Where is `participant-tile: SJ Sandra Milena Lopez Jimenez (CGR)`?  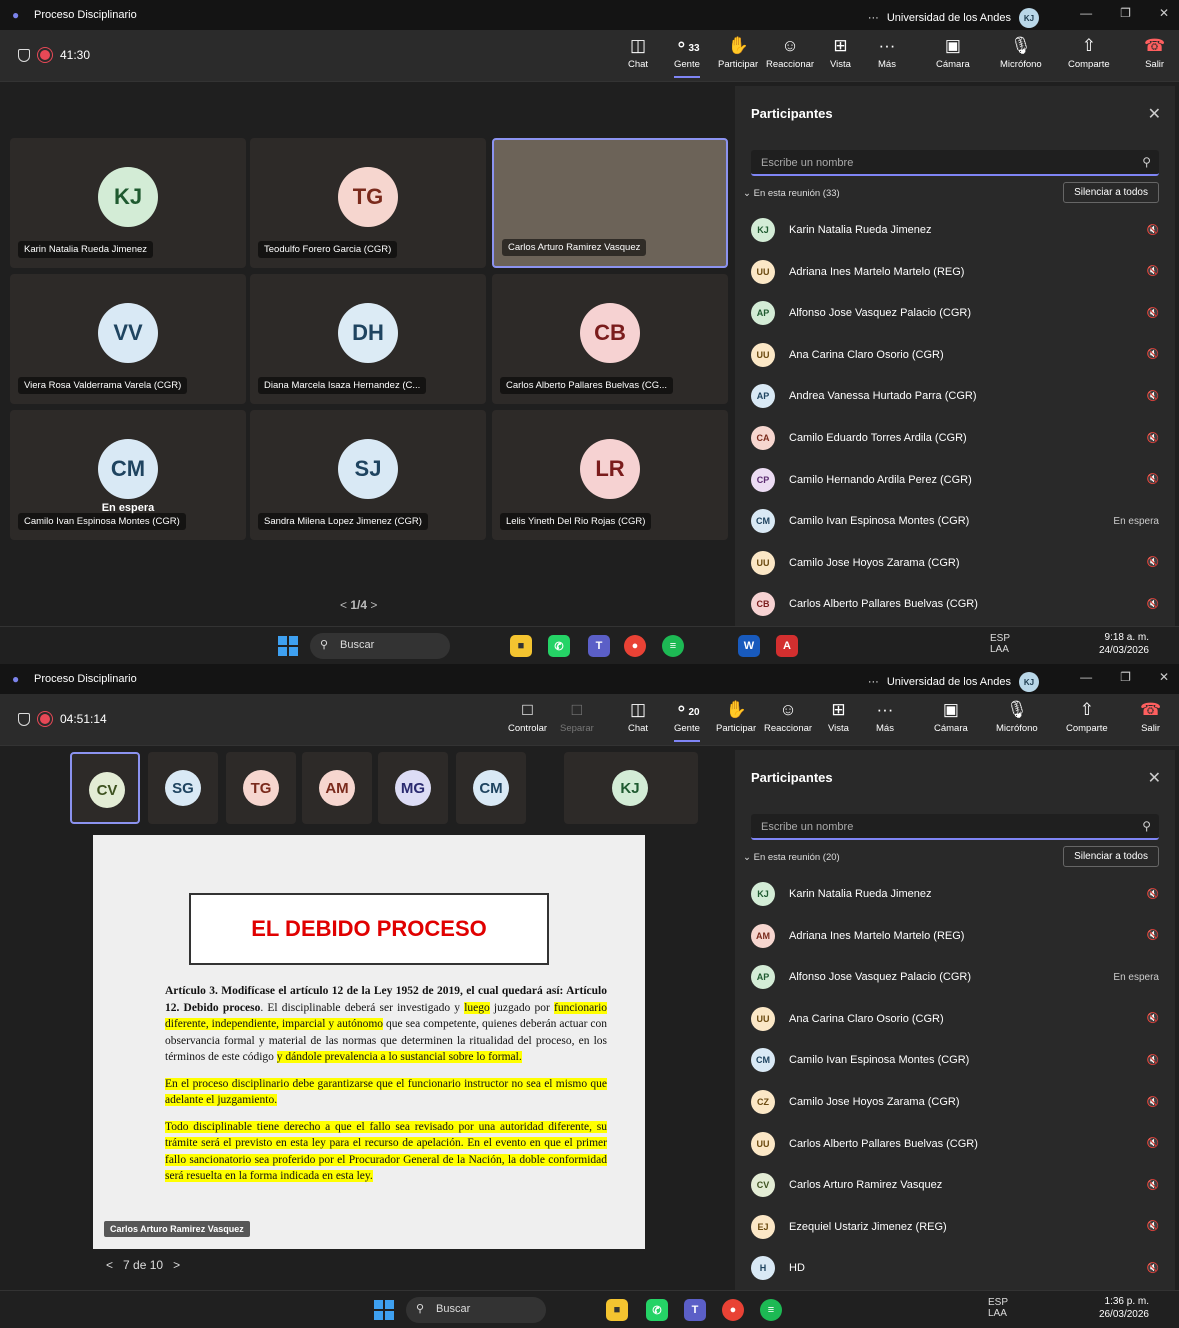 participant-tile: SJ Sandra Milena Lopez Jimenez (CGR) is located at coordinates (368, 475).